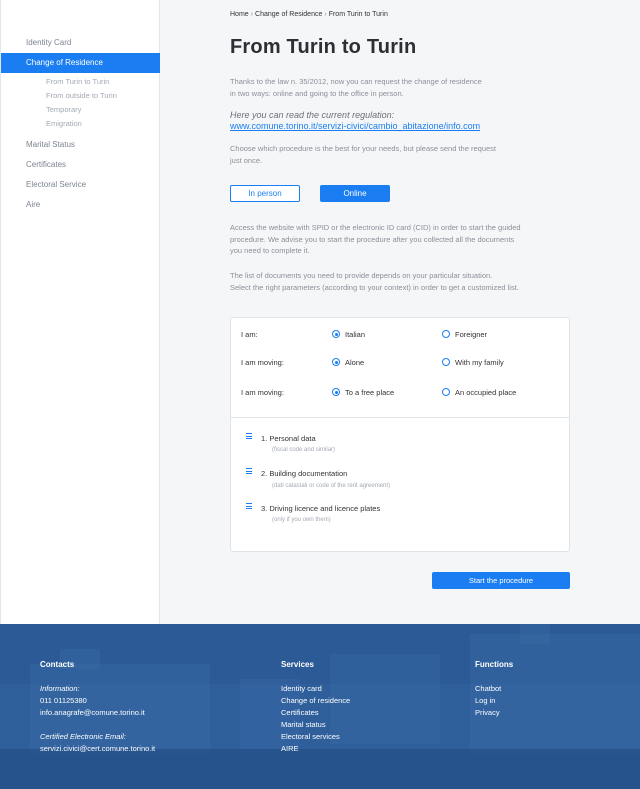 This screenshot has height=789, width=640. What do you see at coordinates (63, 700) in the screenshot?
I see `footer-phone: 011 01125380` at bounding box center [63, 700].